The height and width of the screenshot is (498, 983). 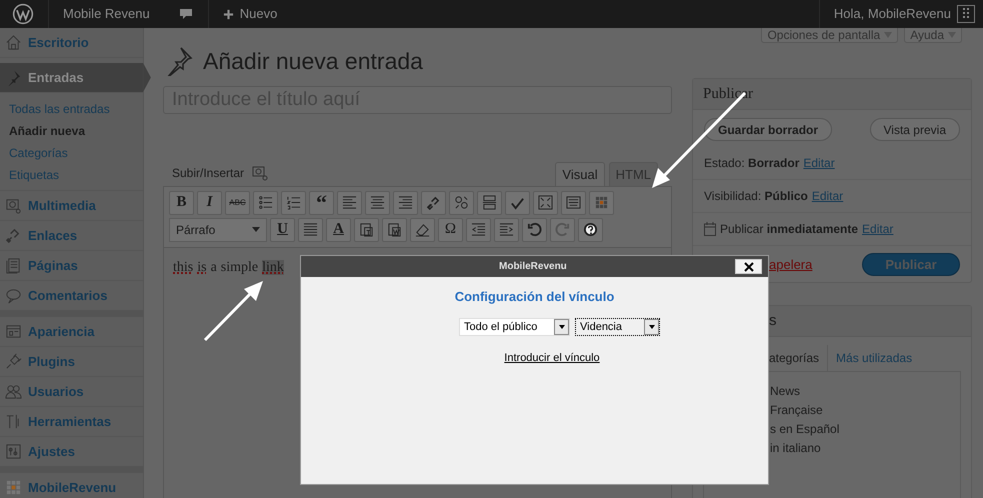 I want to click on publish-setting-text: Publicar inmediatamente, so click(x=789, y=229).